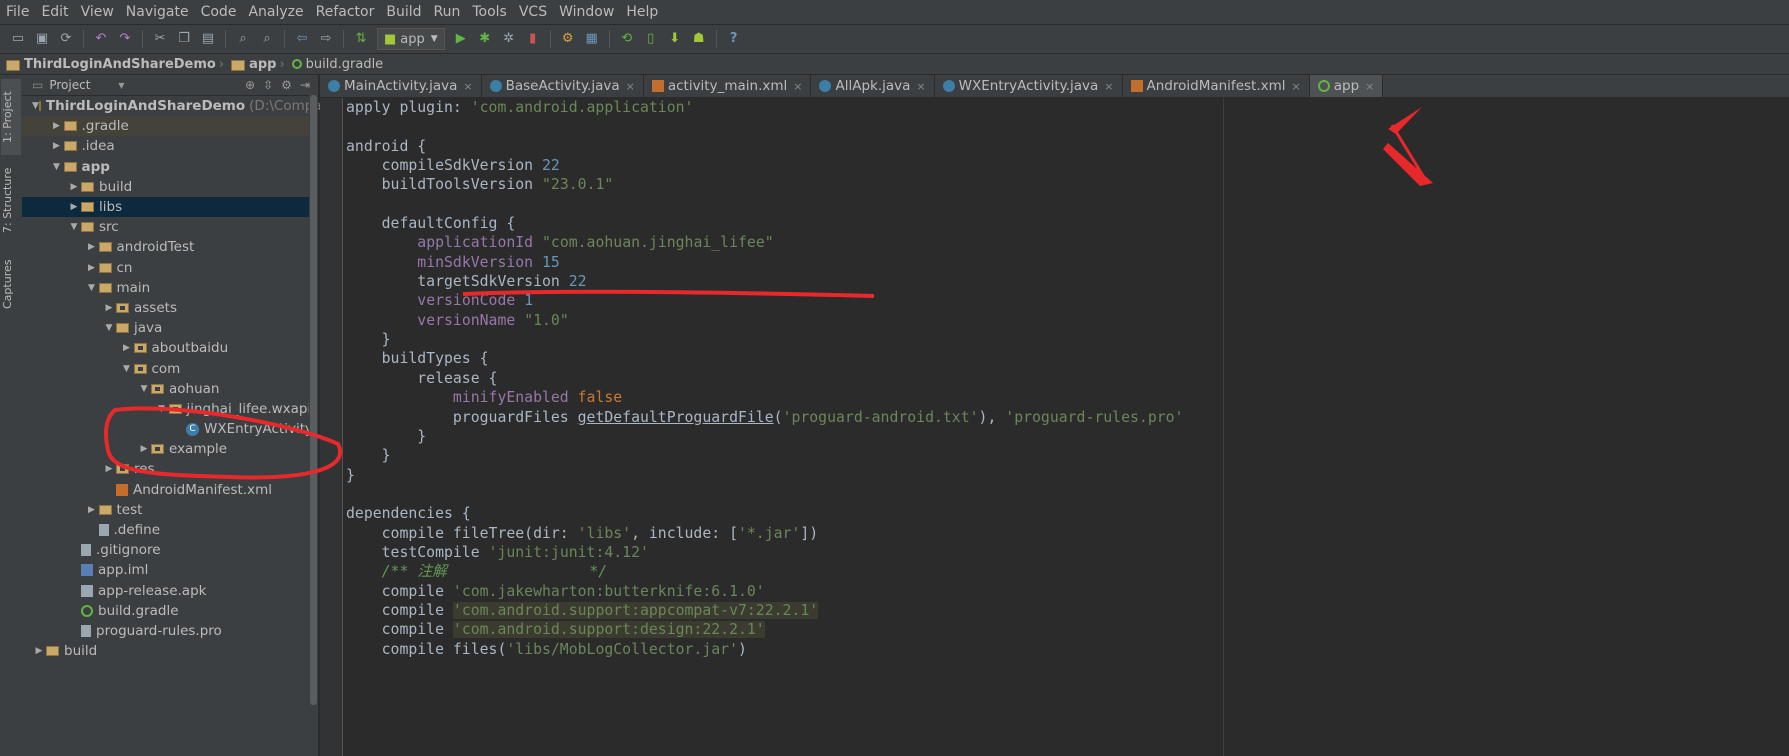  What do you see at coordinates (592, 39) in the screenshot?
I see `project-structure-icon: ▦` at bounding box center [592, 39].